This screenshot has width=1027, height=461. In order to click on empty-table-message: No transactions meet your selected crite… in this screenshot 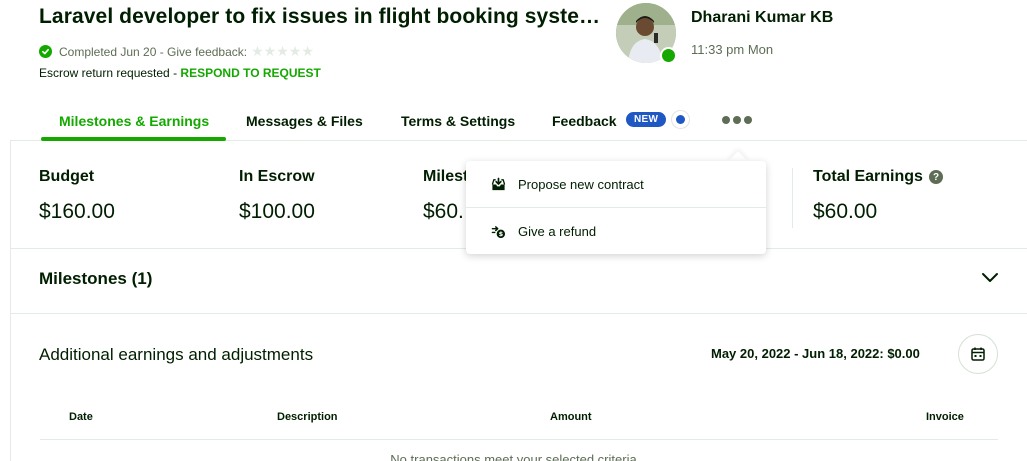, I will do `click(513, 456)`.